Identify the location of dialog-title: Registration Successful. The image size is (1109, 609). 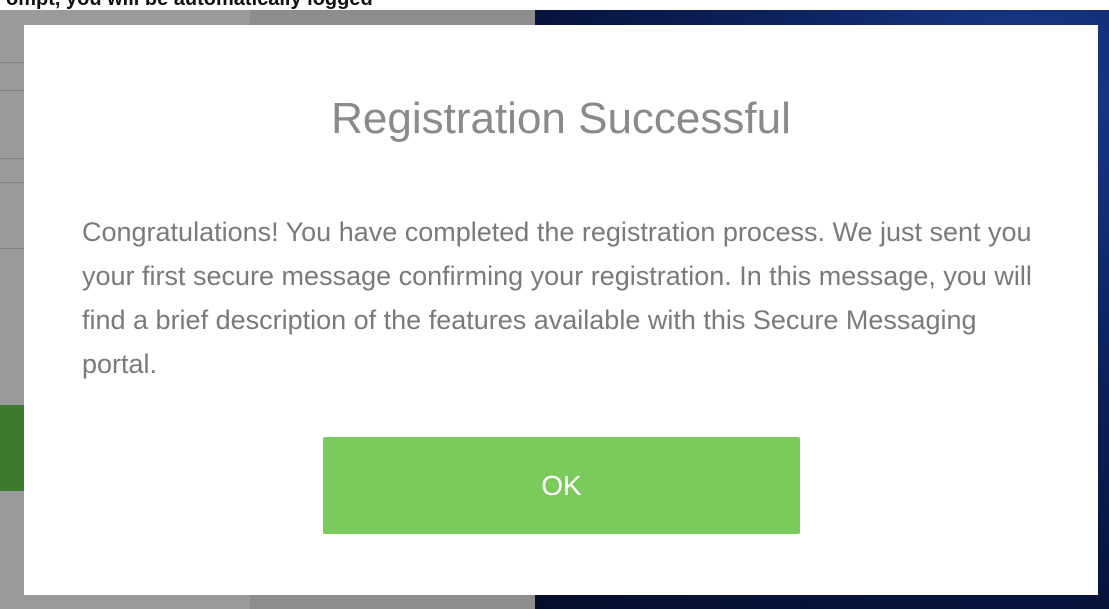
(561, 118).